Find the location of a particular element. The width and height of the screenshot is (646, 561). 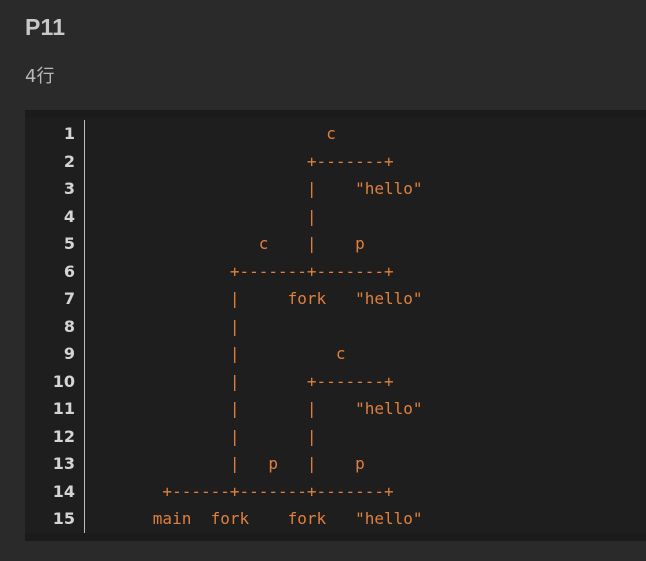

line-number: 4 is located at coordinates (69, 216).